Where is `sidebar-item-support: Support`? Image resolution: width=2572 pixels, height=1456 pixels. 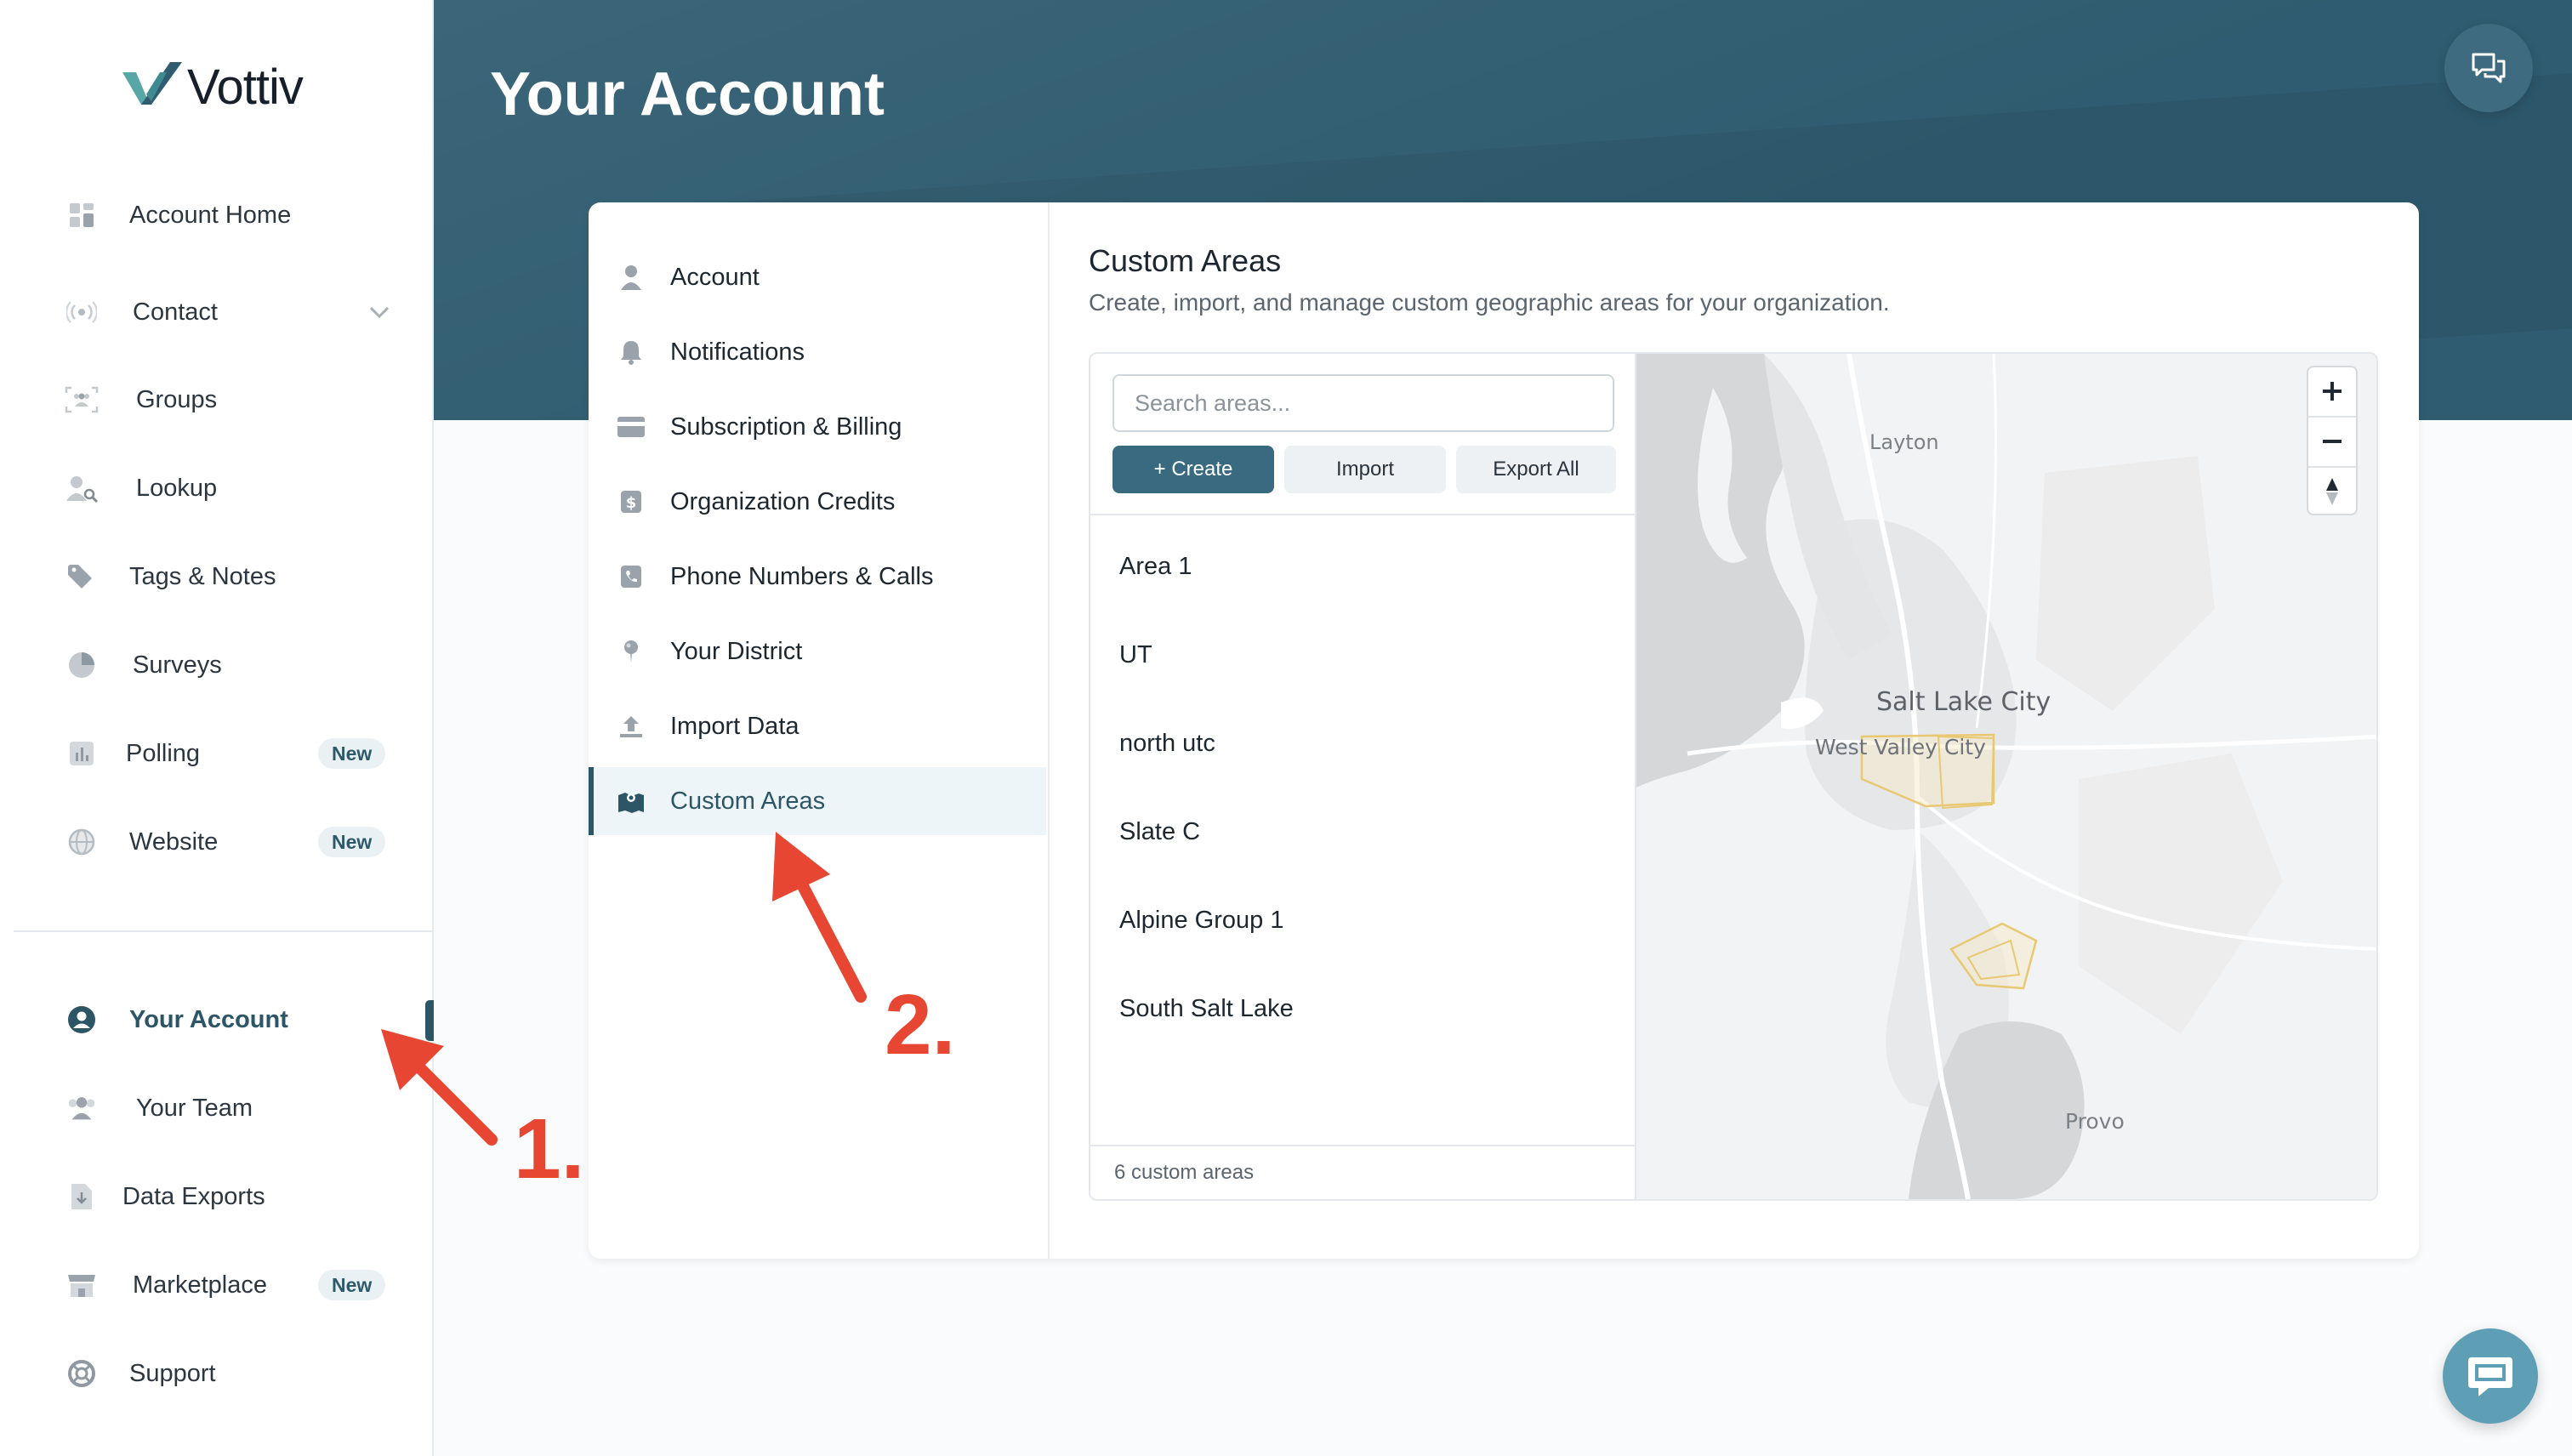 sidebar-item-support: Support is located at coordinates (216, 1373).